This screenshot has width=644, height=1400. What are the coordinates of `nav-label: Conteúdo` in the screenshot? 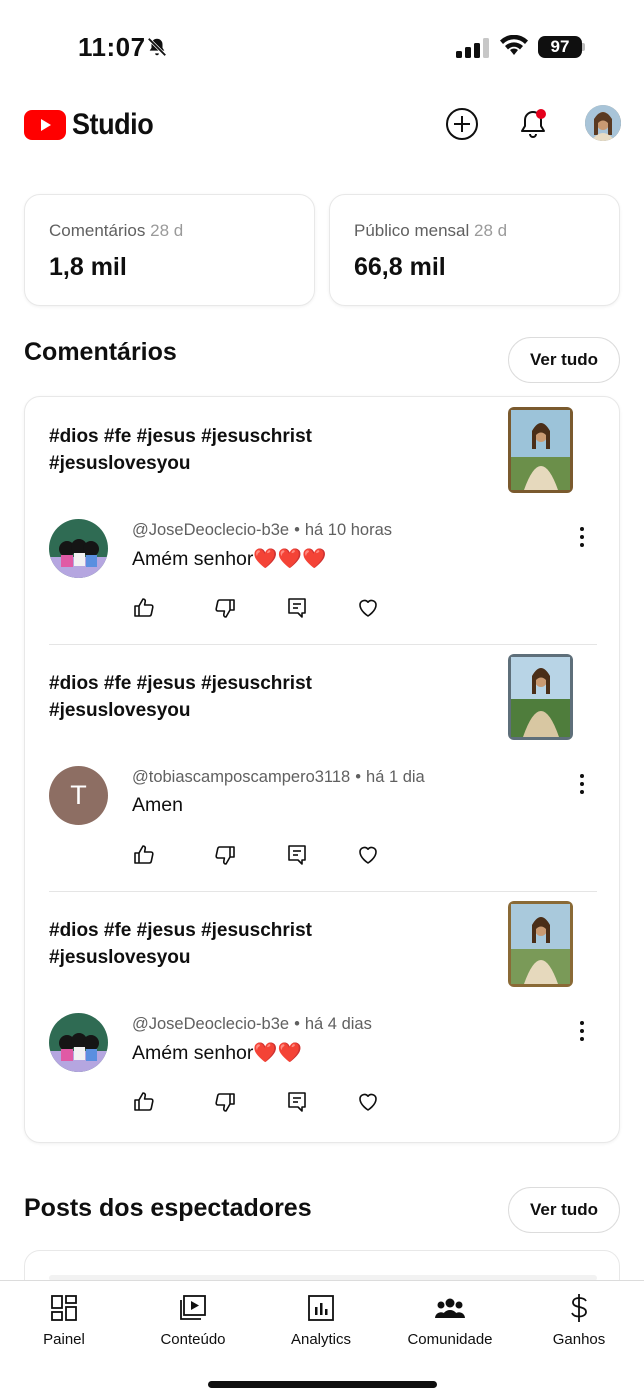 It's located at (193, 1339).